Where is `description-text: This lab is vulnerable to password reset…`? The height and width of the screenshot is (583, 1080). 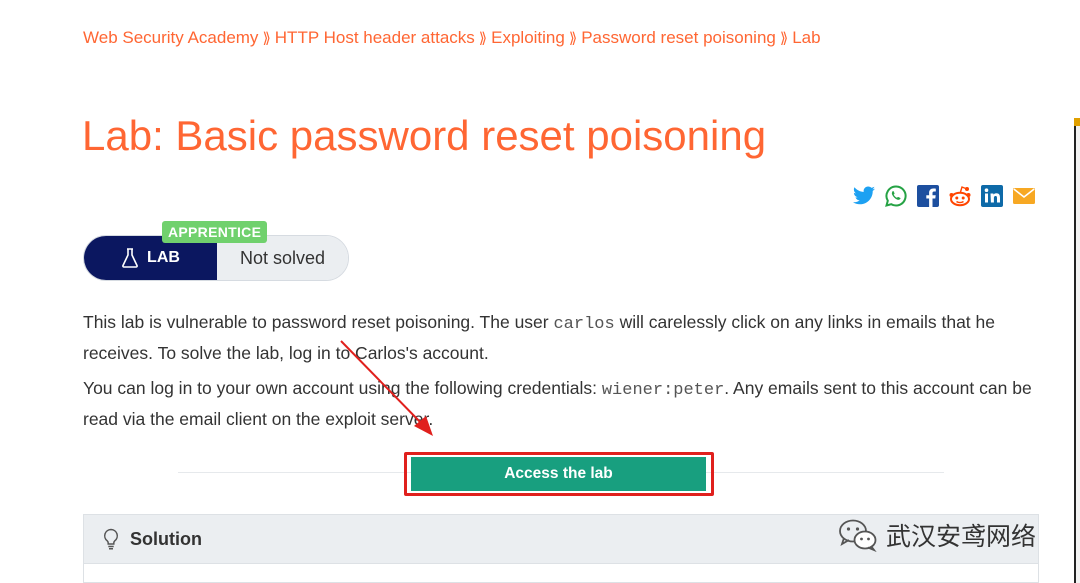 description-text: This lab is vulnerable to password reset… is located at coordinates (318, 322).